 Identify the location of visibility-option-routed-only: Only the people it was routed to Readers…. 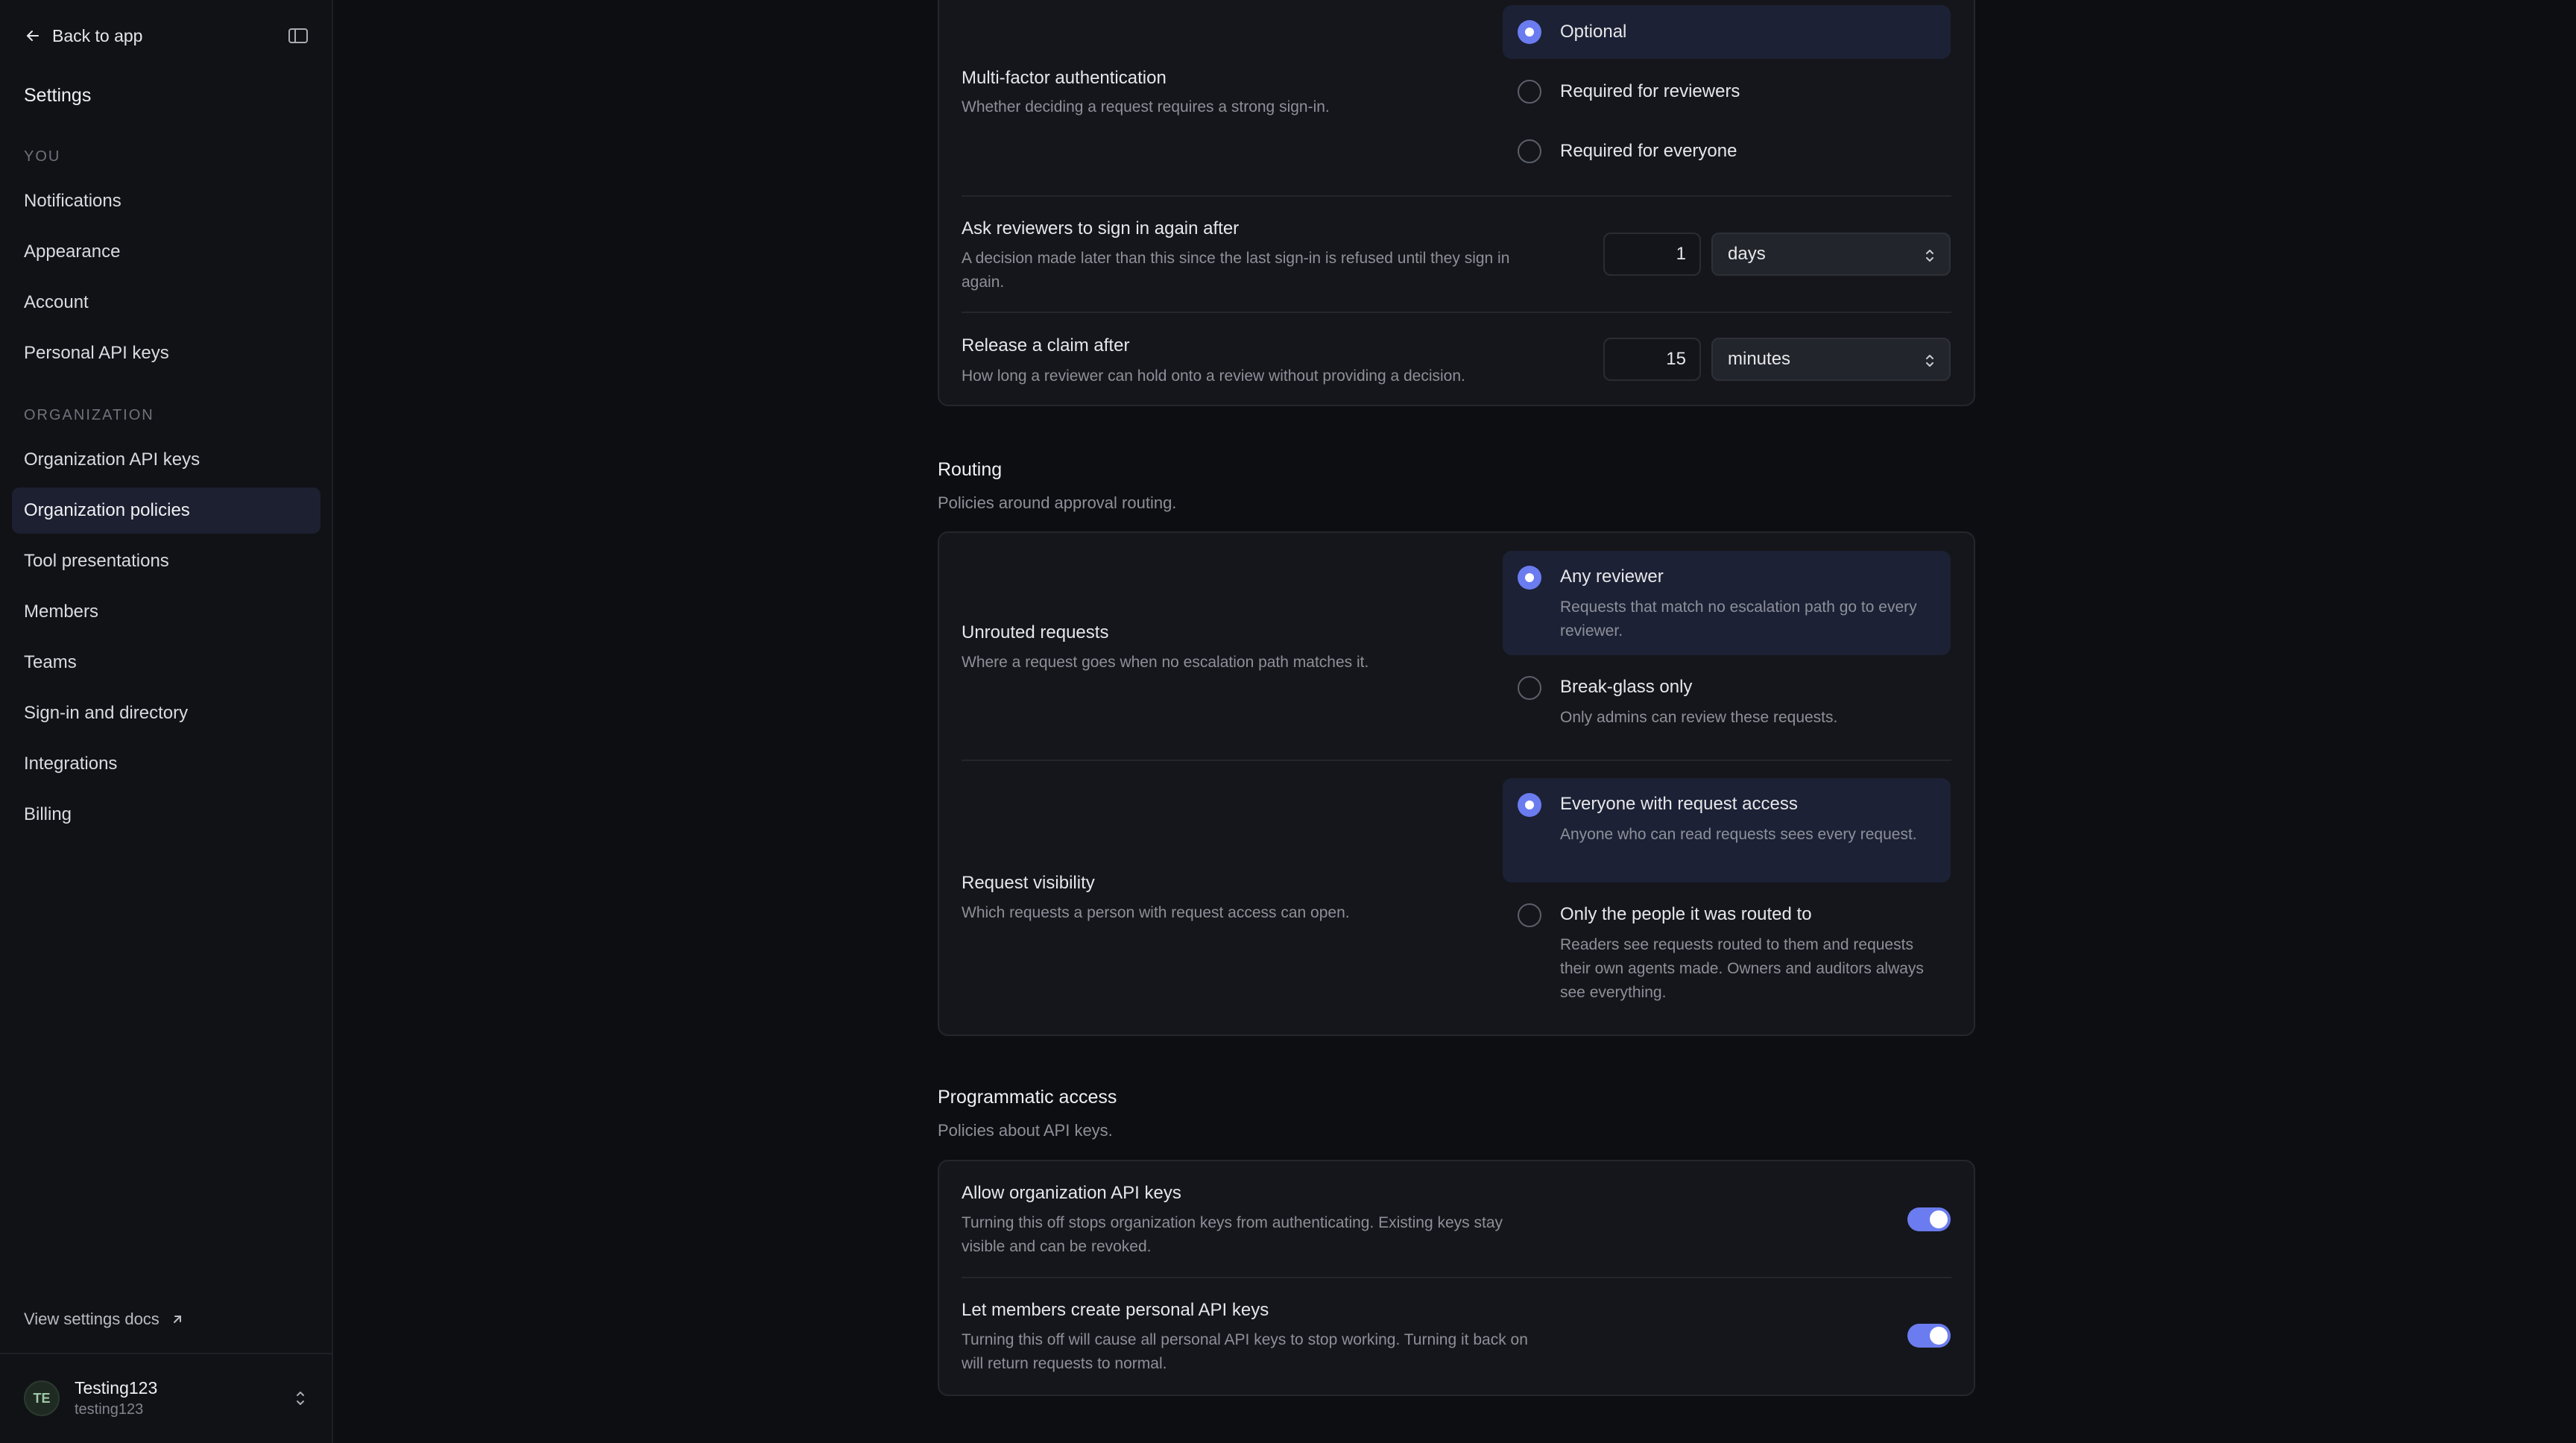
(1727, 951).